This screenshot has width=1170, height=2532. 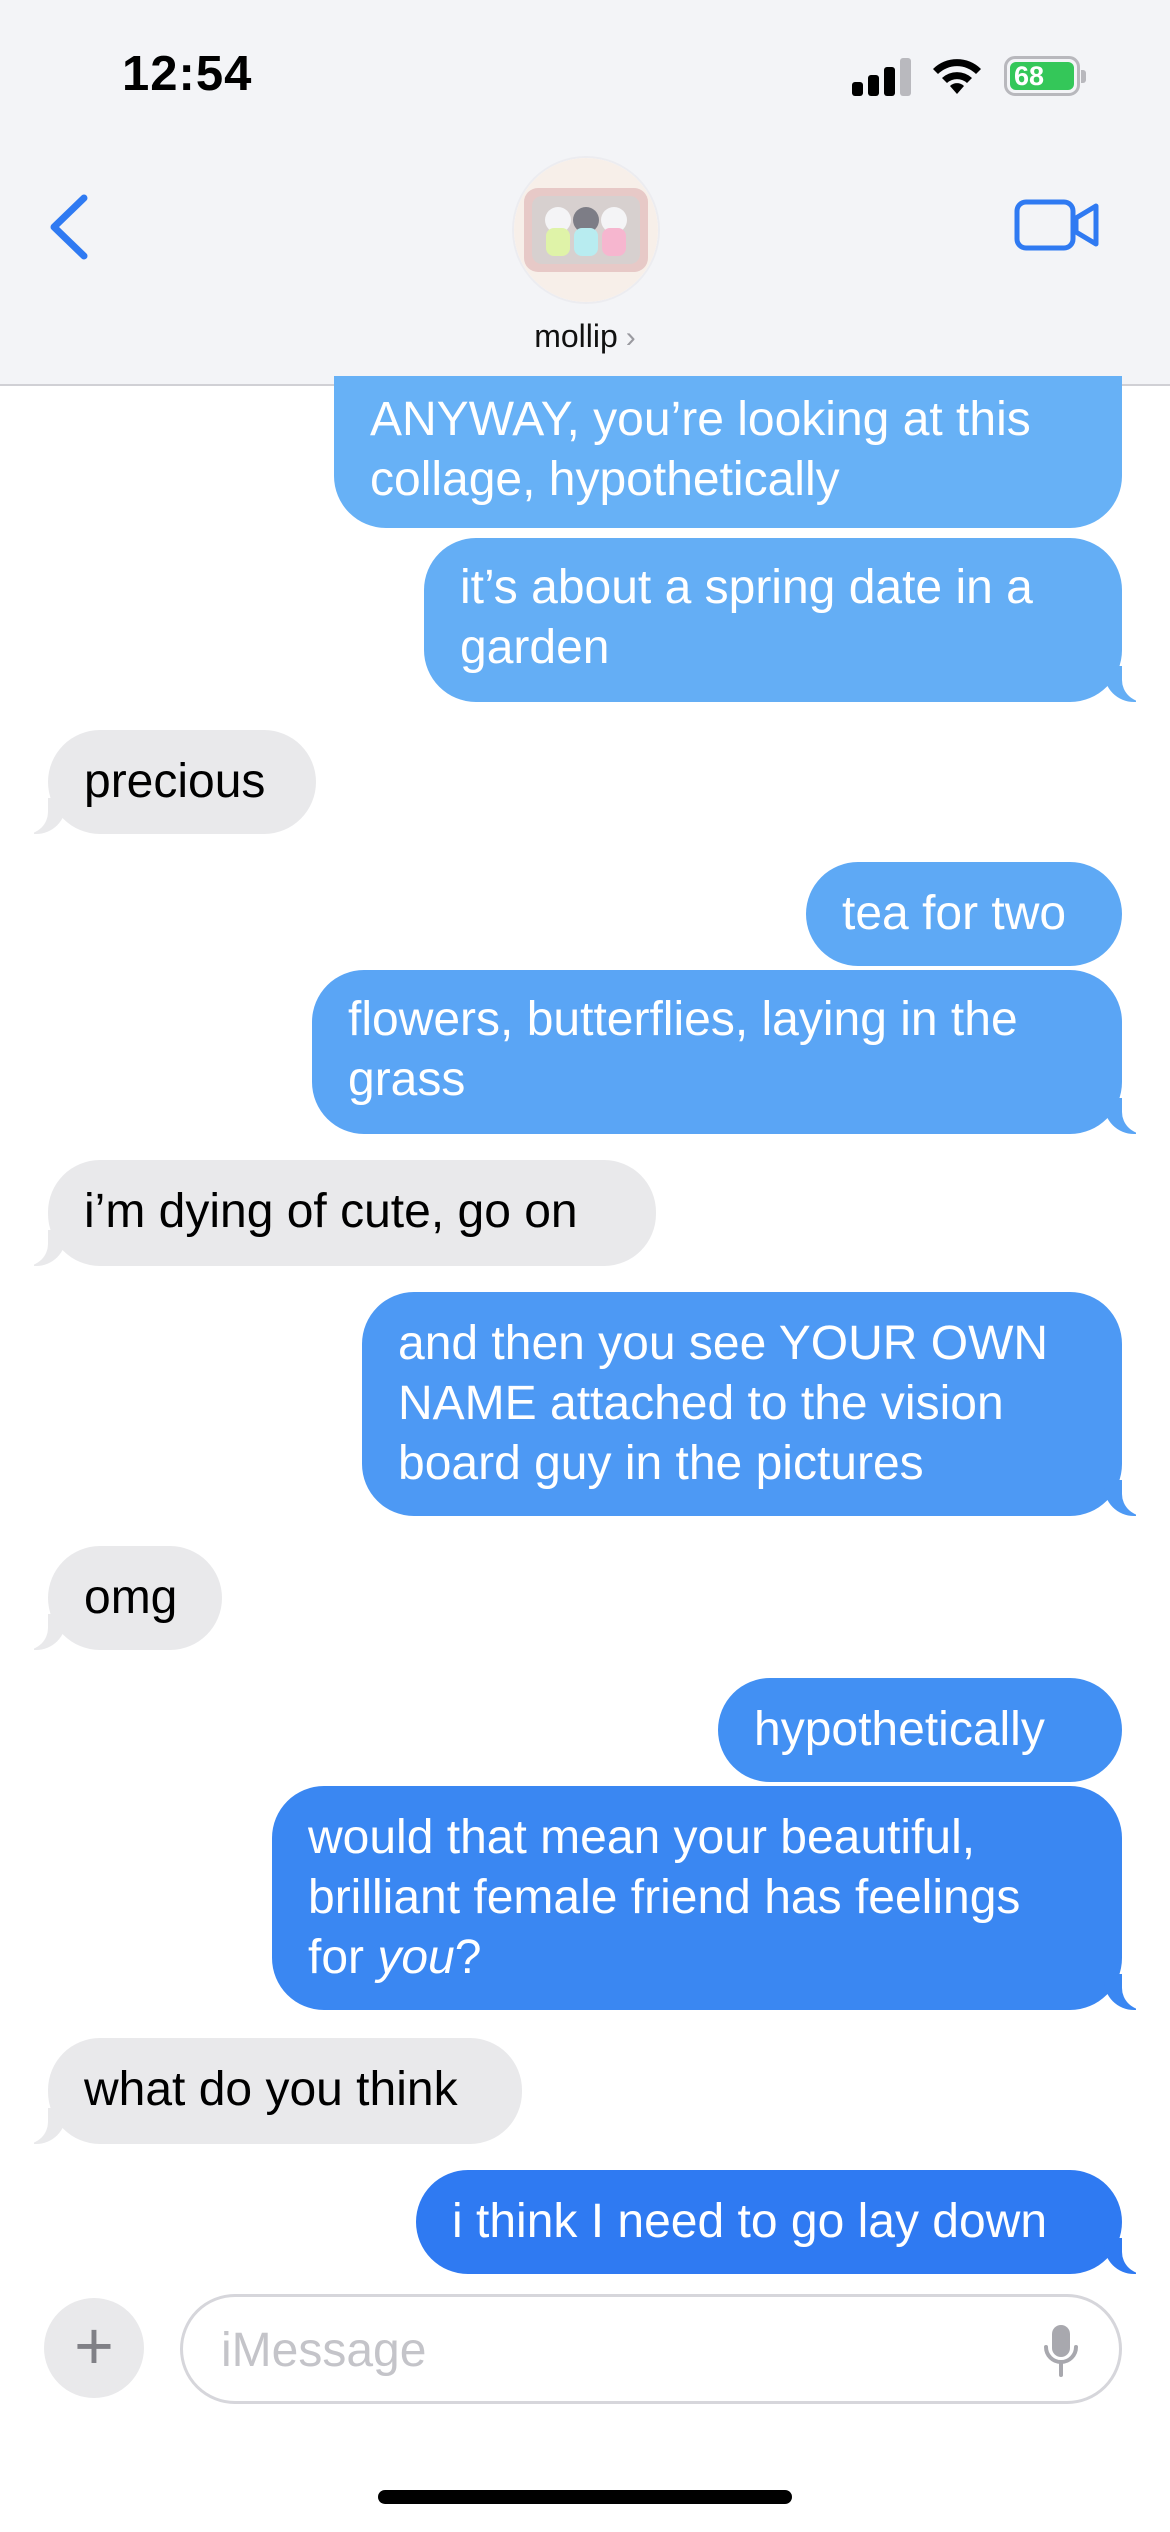 What do you see at coordinates (576, 336) in the screenshot?
I see `contact-name: mollip` at bounding box center [576, 336].